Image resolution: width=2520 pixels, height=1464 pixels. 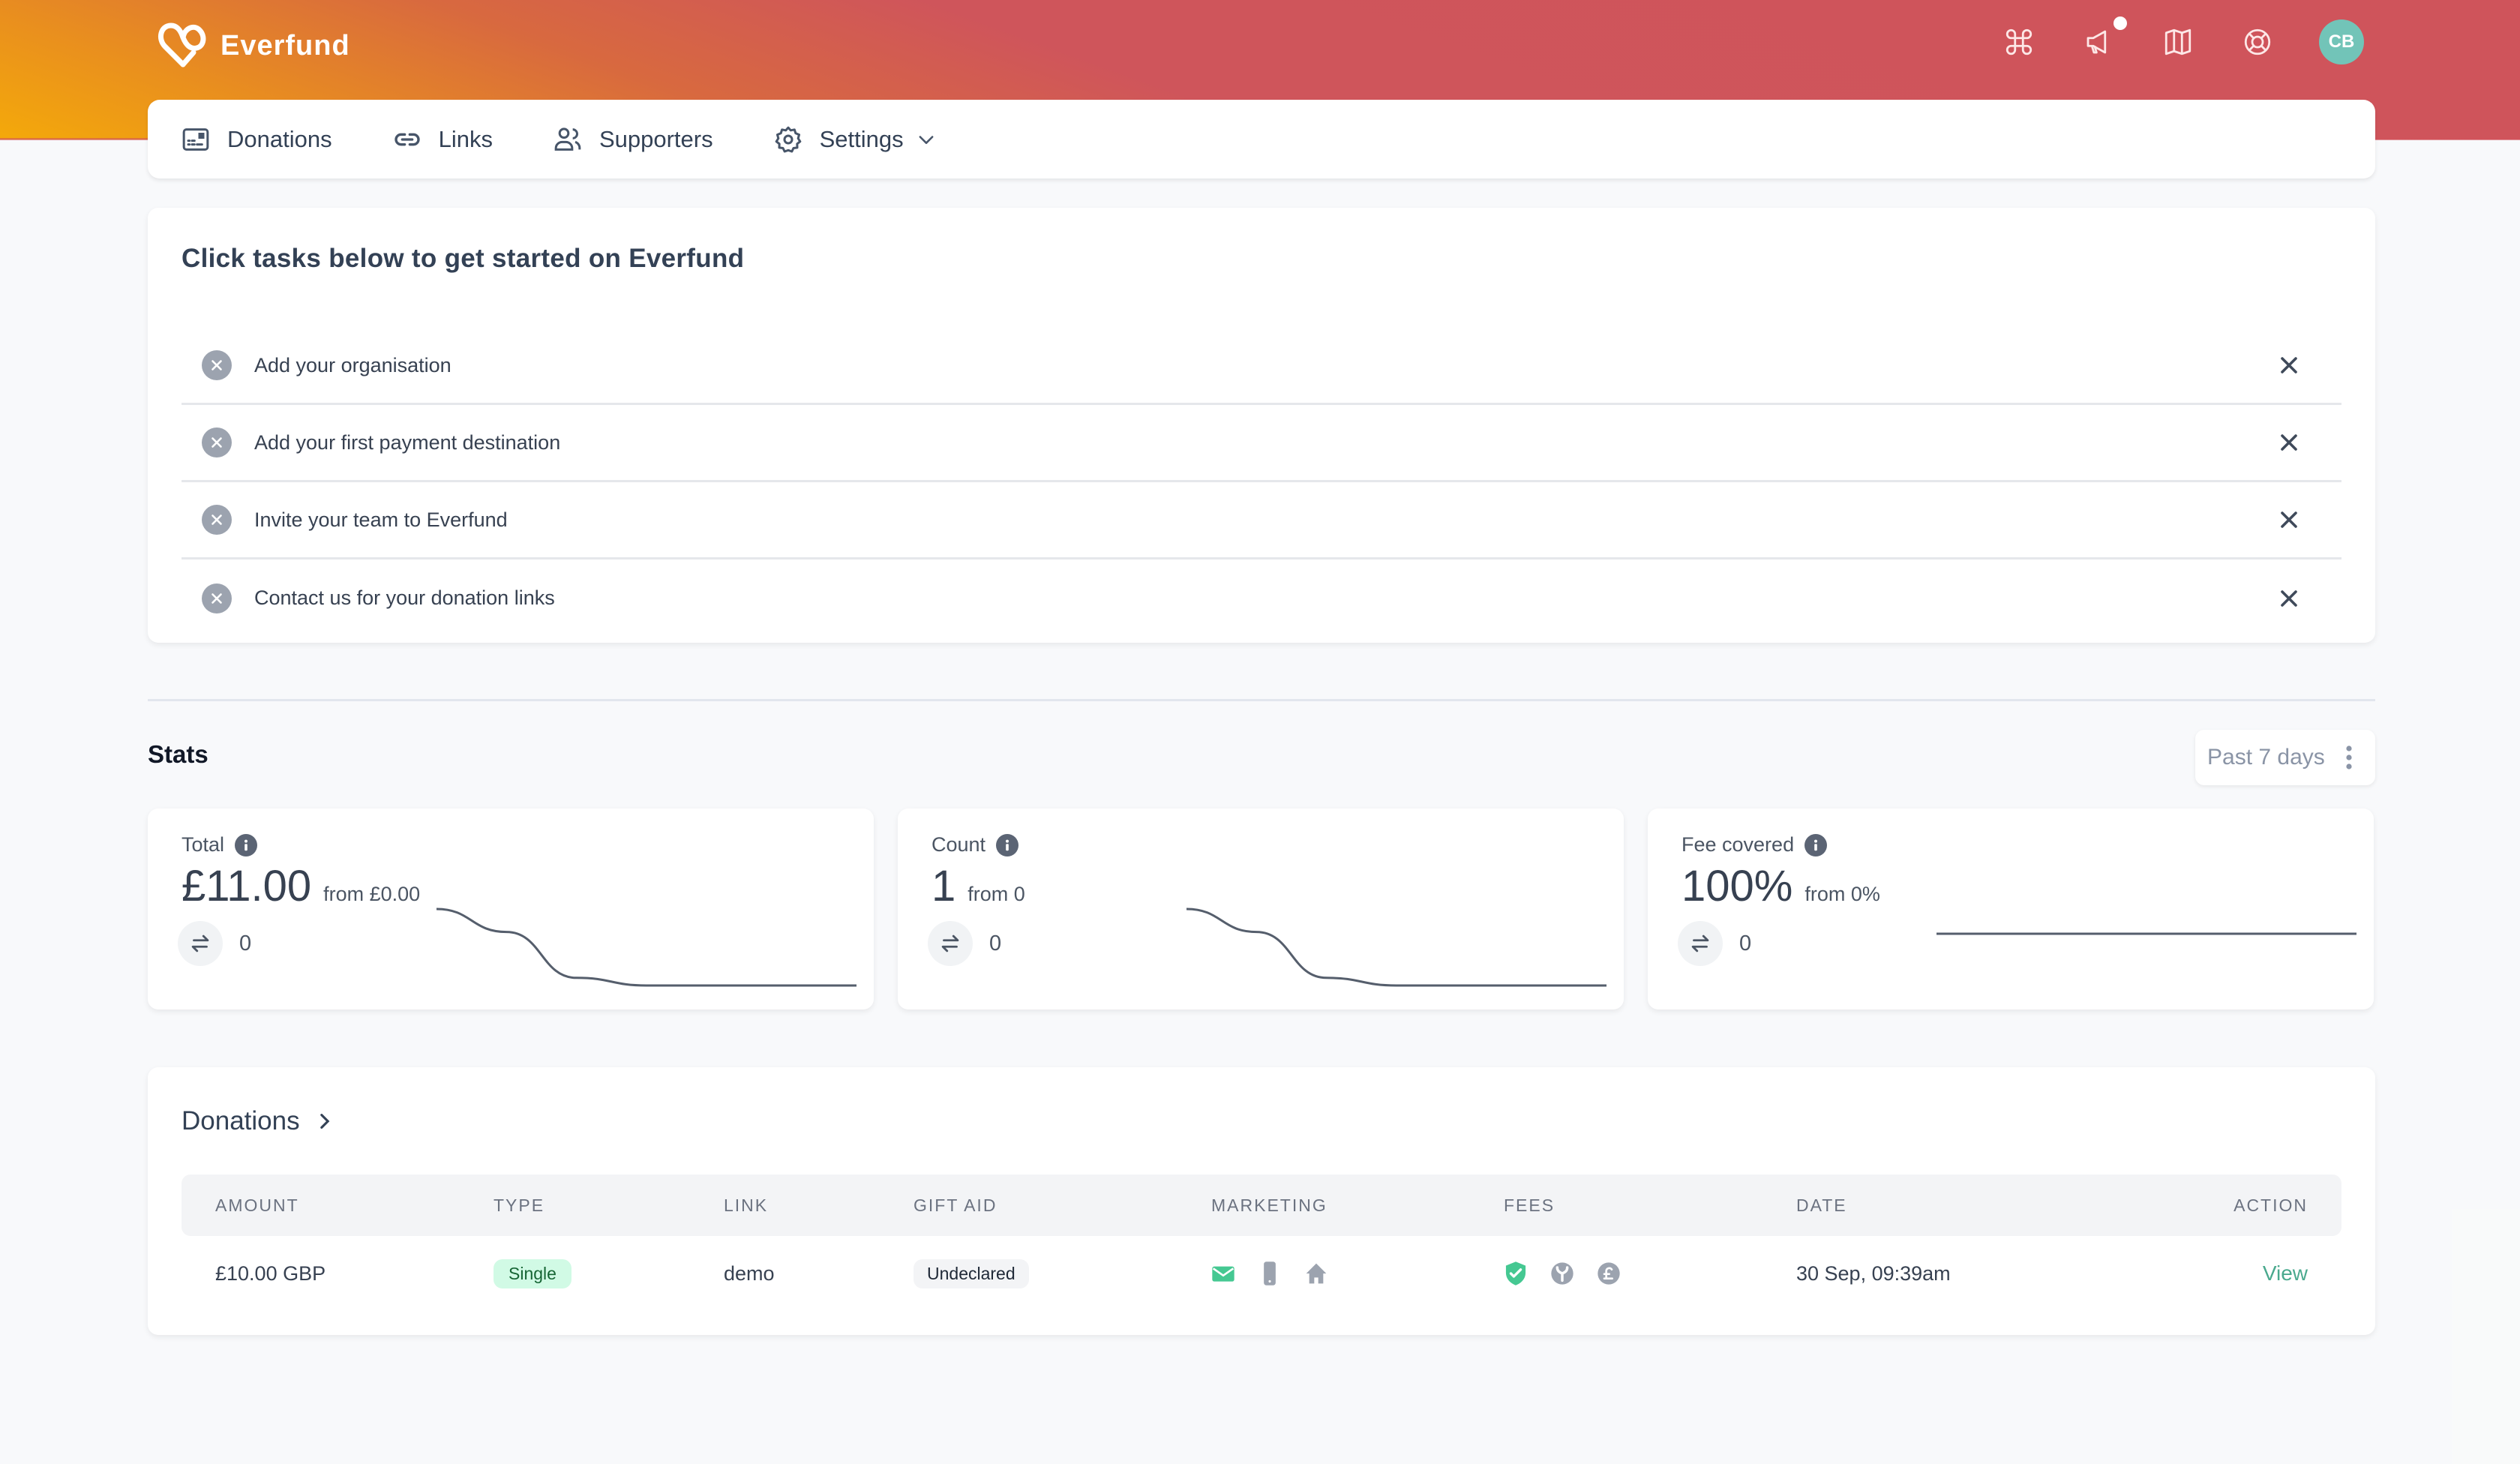 What do you see at coordinates (2146, 933) in the screenshot?
I see `sparkline-fee-covered` at bounding box center [2146, 933].